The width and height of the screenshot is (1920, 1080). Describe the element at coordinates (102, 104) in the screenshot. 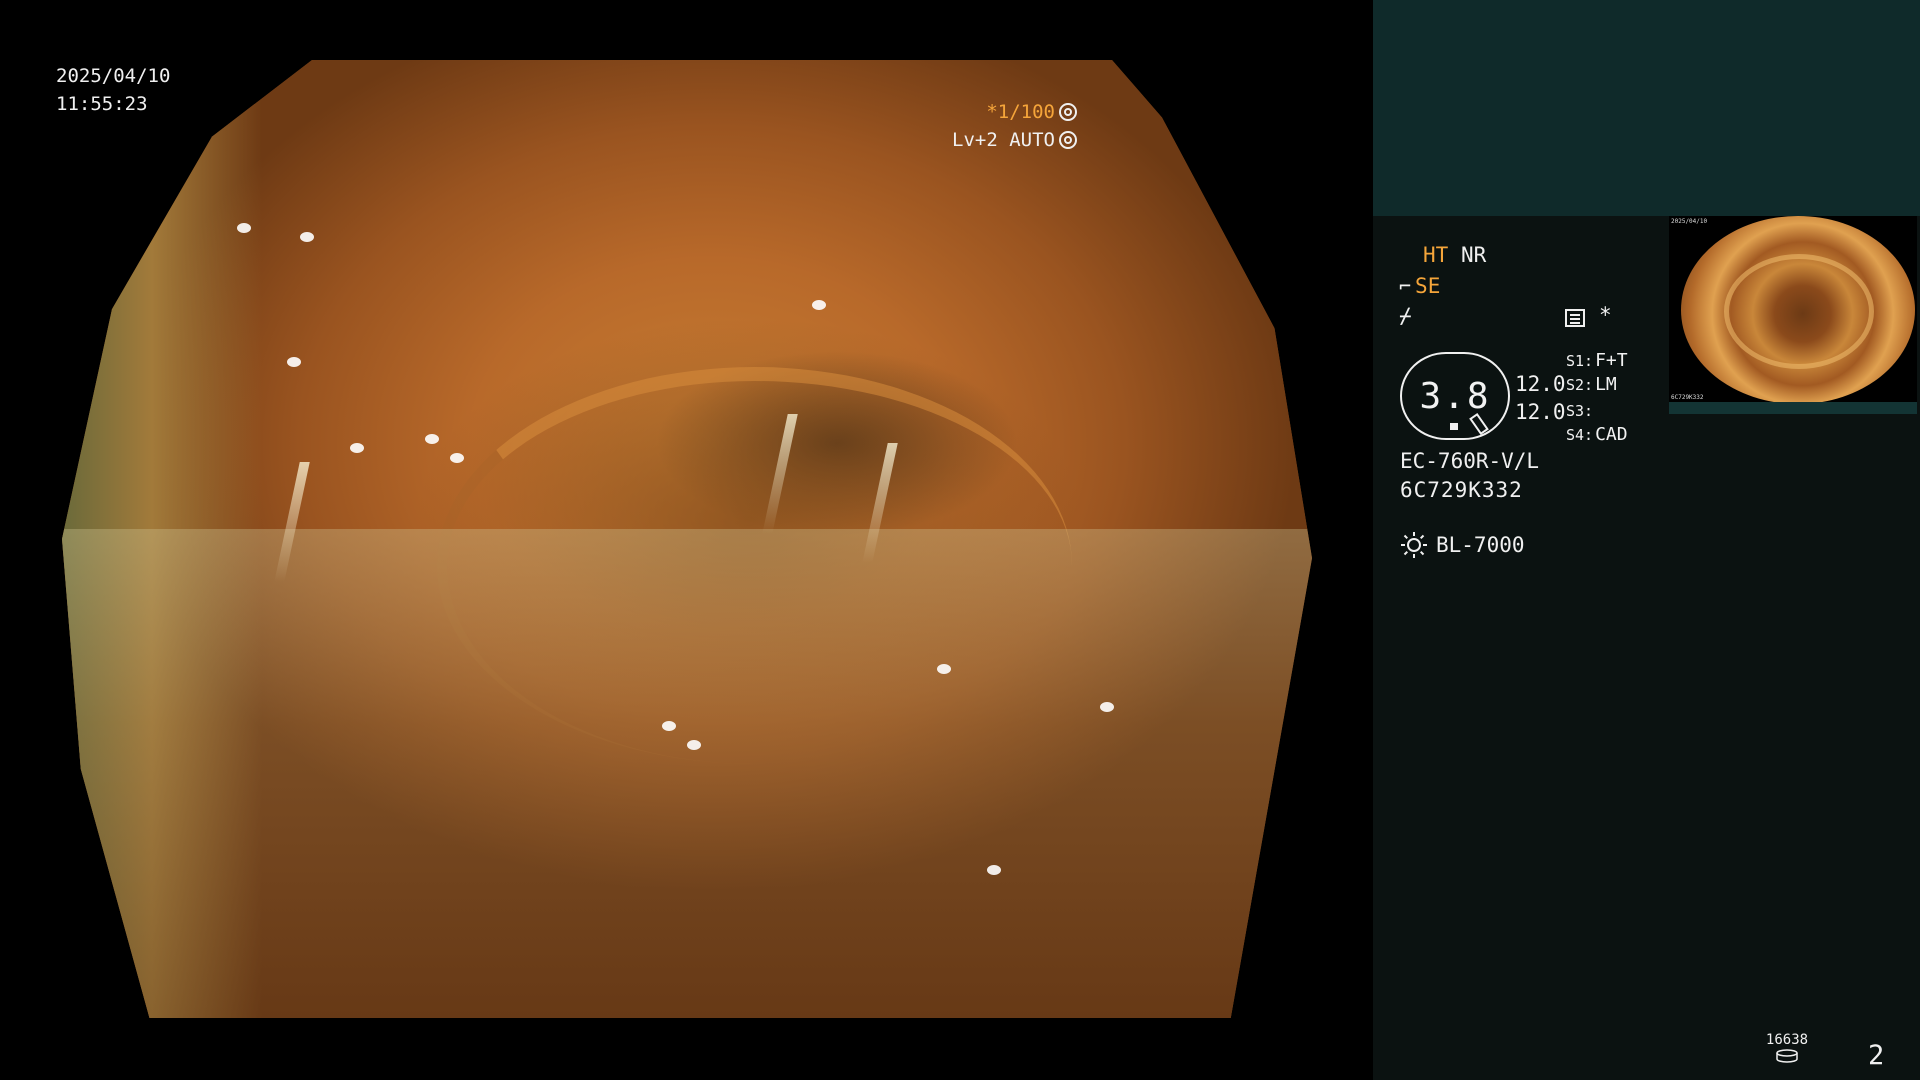

I see `time-text: 11:55:23` at that location.